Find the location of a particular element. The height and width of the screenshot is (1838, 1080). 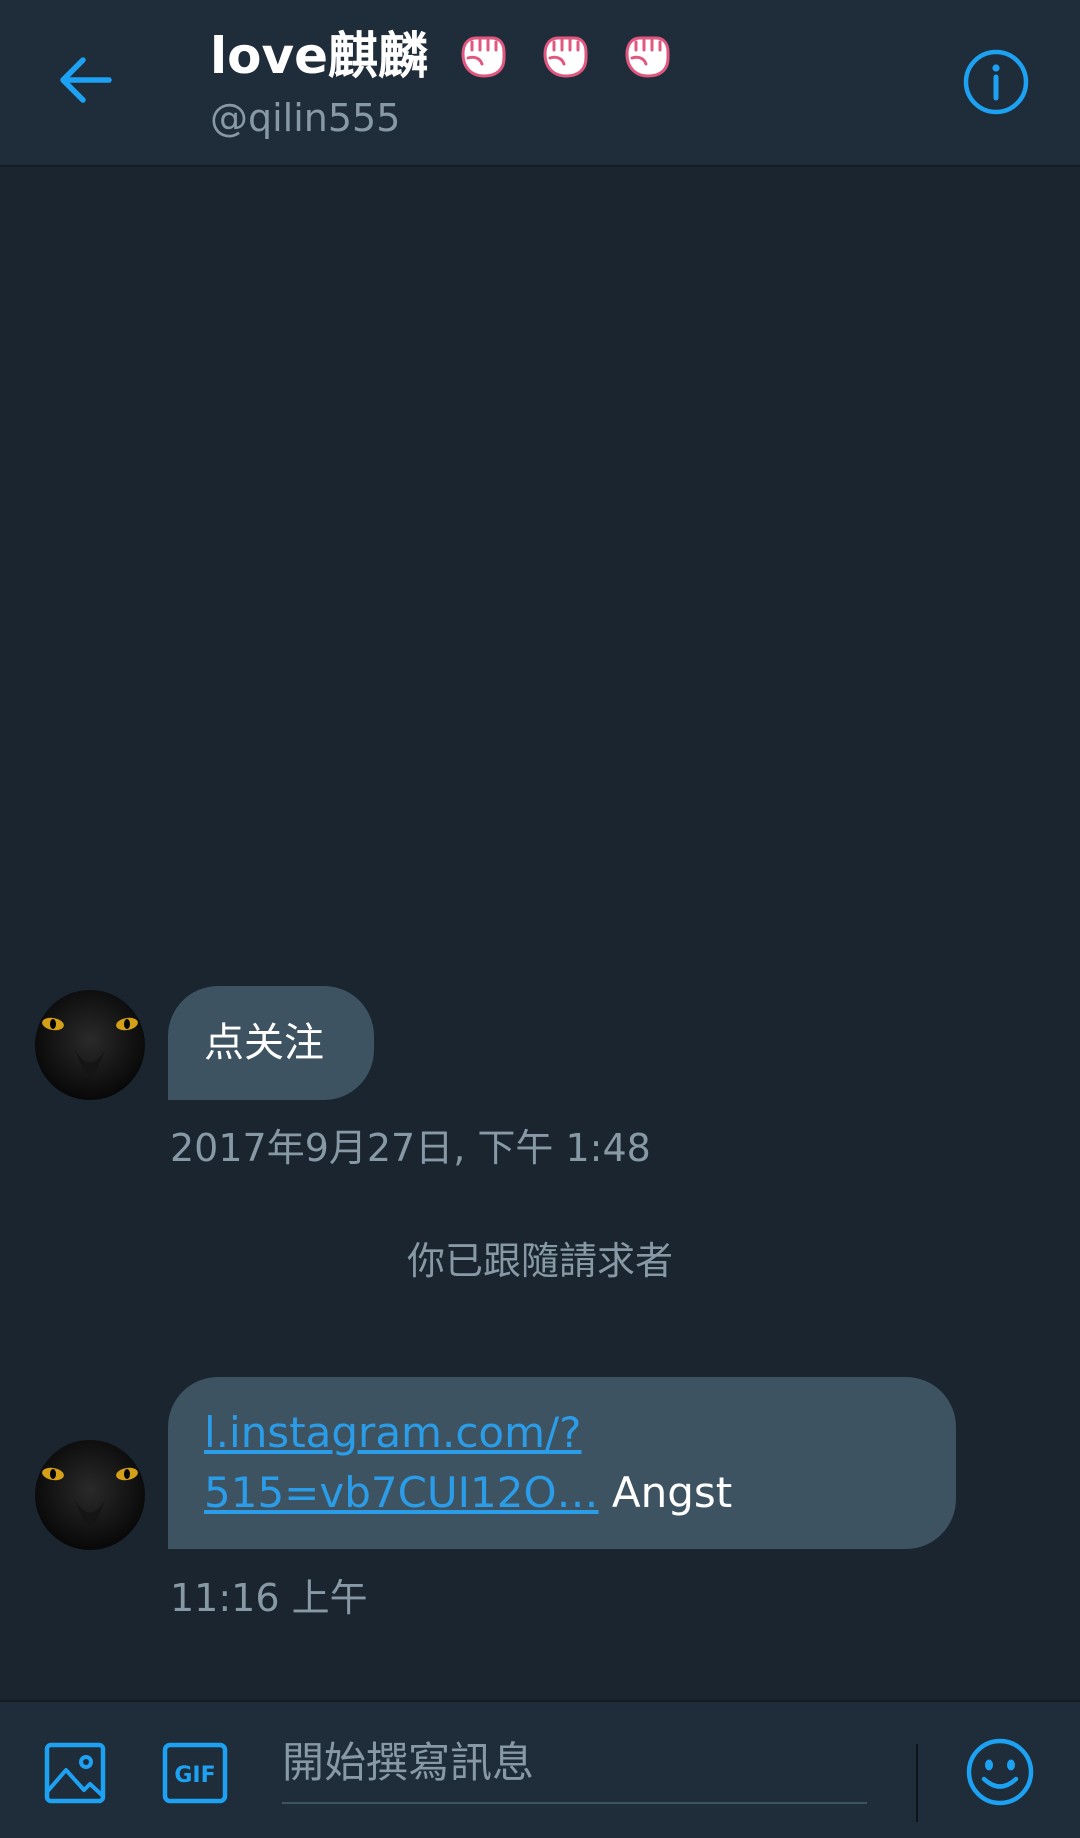

message-input is located at coordinates (574, 1767).